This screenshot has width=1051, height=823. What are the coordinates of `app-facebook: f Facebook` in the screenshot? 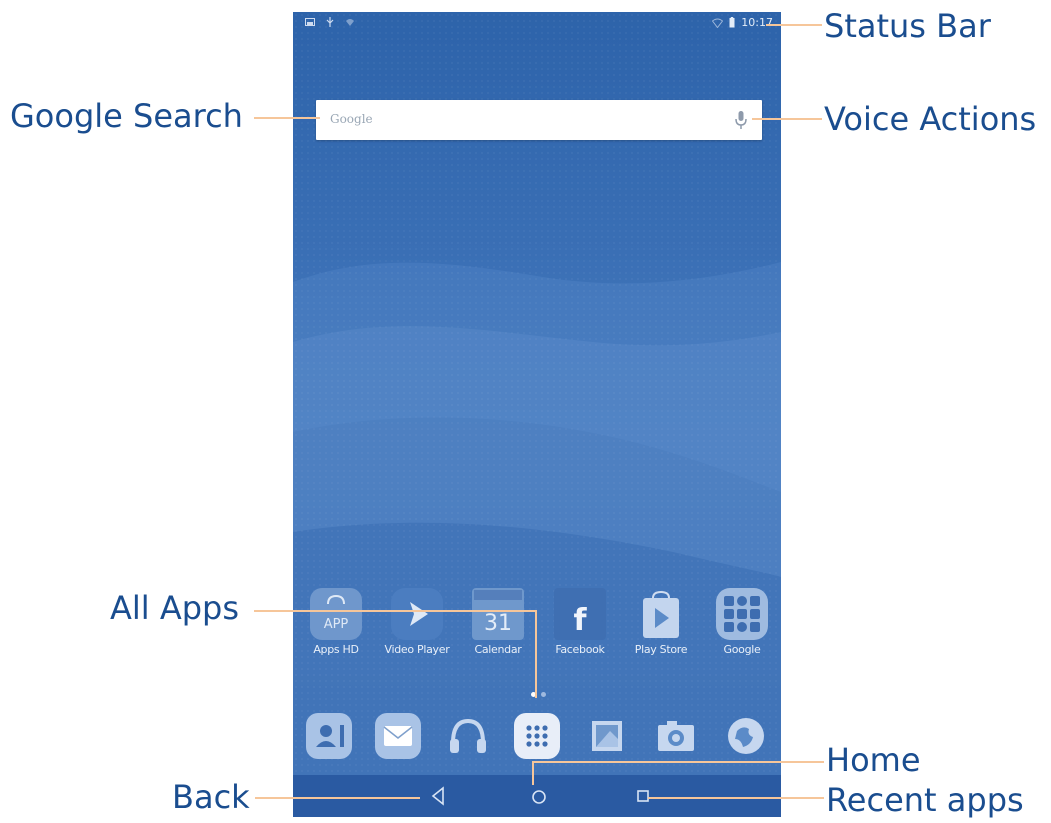 It's located at (580, 622).